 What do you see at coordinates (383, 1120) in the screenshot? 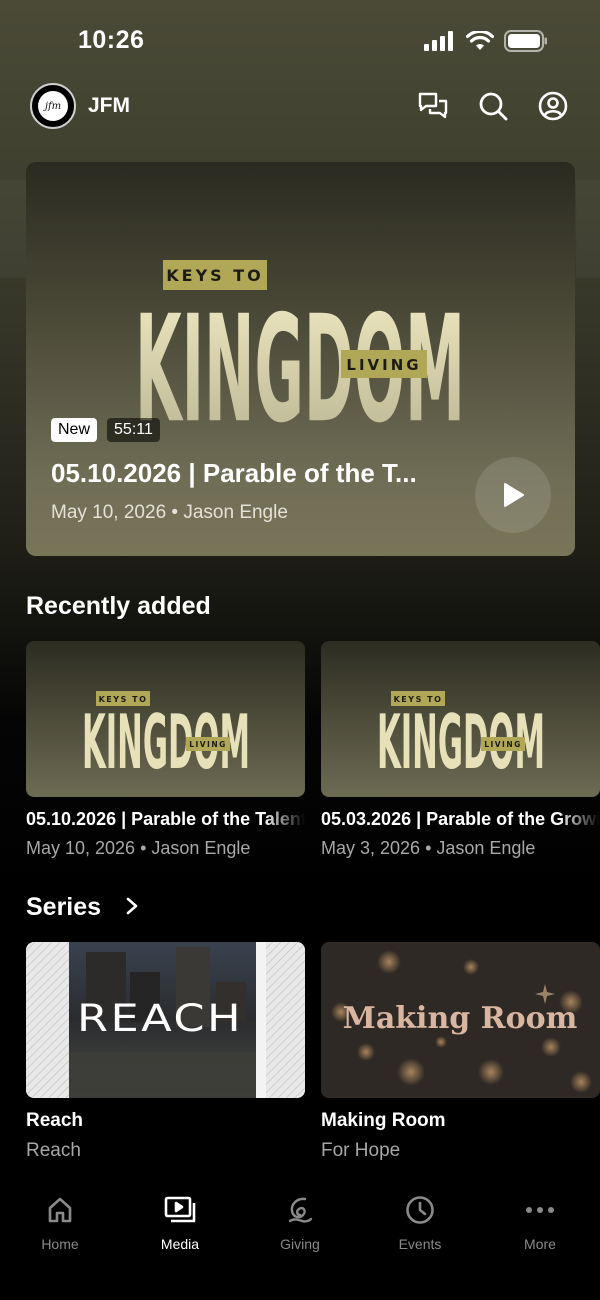
I see `series-title: Making Room` at bounding box center [383, 1120].